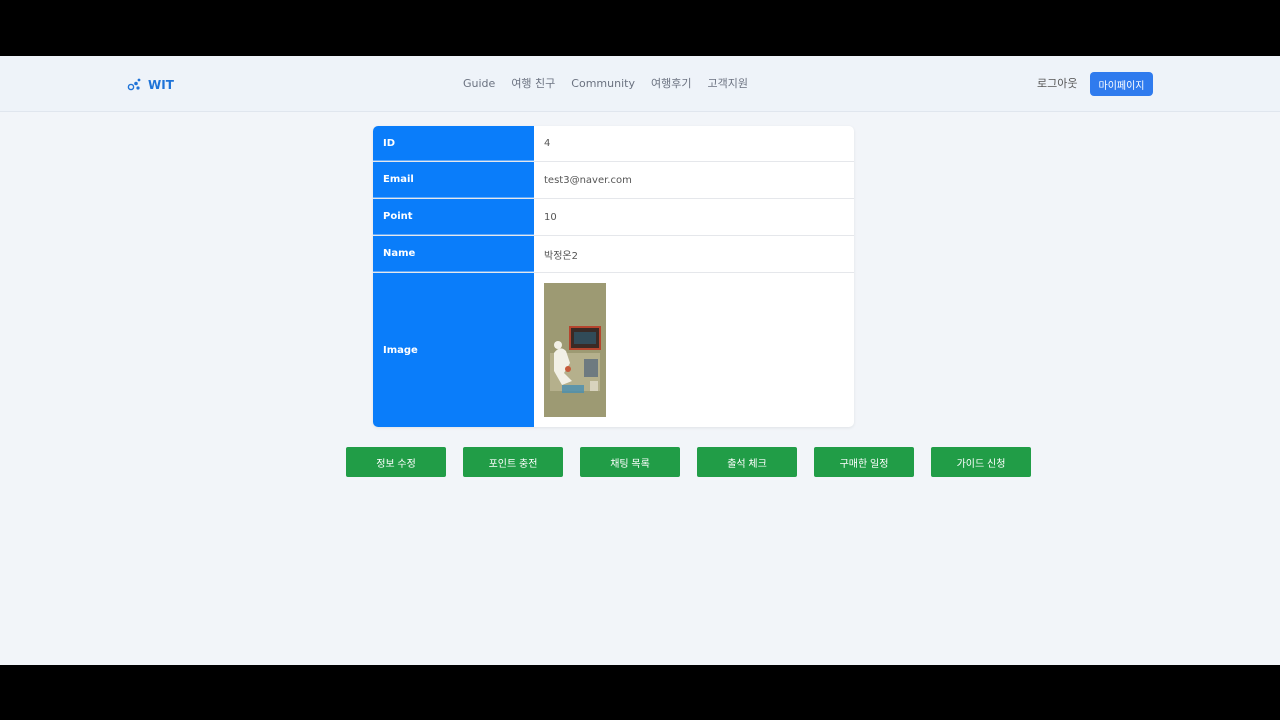 Image resolution: width=1280 pixels, height=720 pixels. Describe the element at coordinates (727, 84) in the screenshot. I see `nav-link-support: 고객지원` at that location.